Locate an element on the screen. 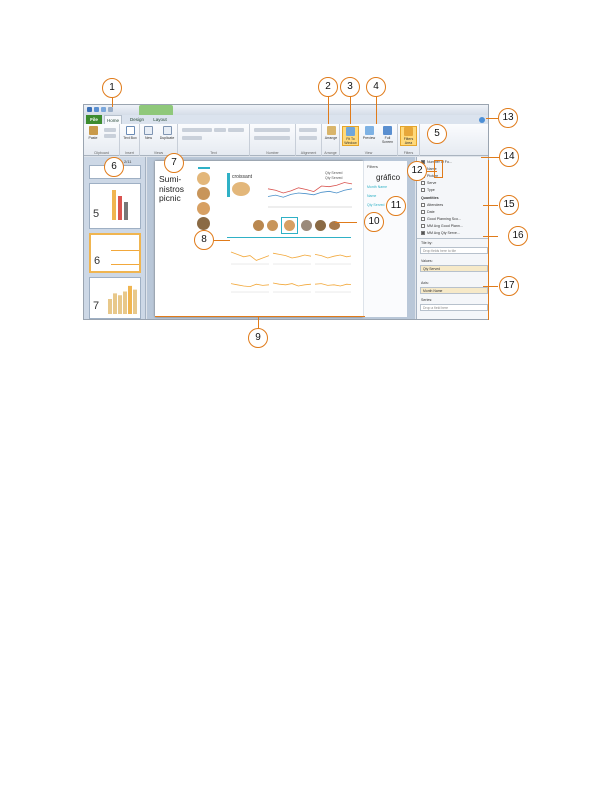  filter-item: Name is located at coordinates (371, 196).